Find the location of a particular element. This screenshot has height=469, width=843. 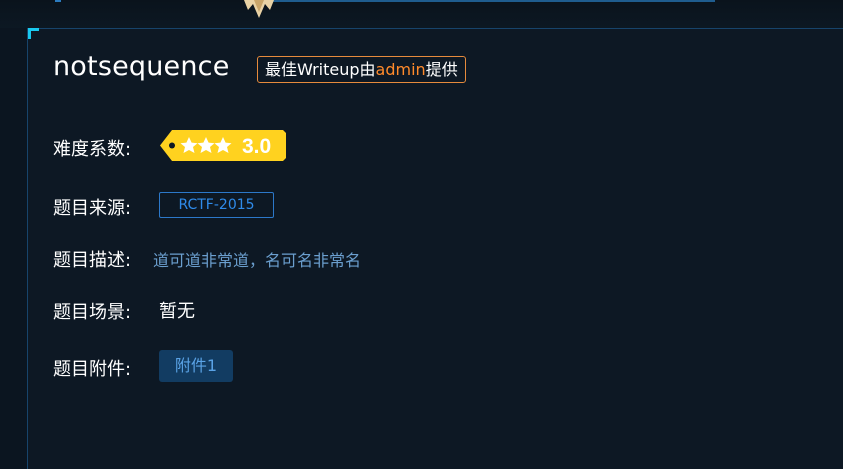

attachment-label: 题目附件: is located at coordinates (92, 369).